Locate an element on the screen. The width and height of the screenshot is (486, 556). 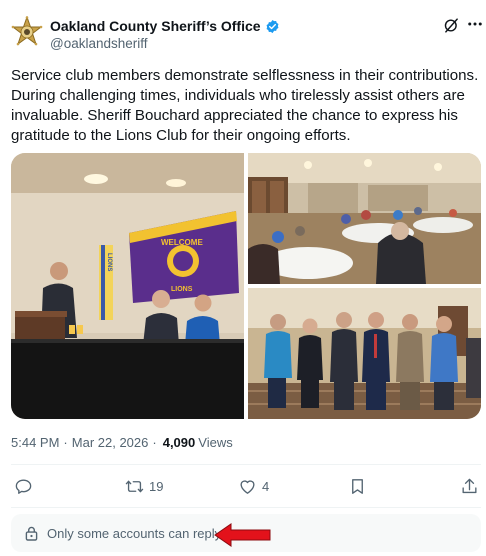
repost-button: 19 is located at coordinates (144, 486).